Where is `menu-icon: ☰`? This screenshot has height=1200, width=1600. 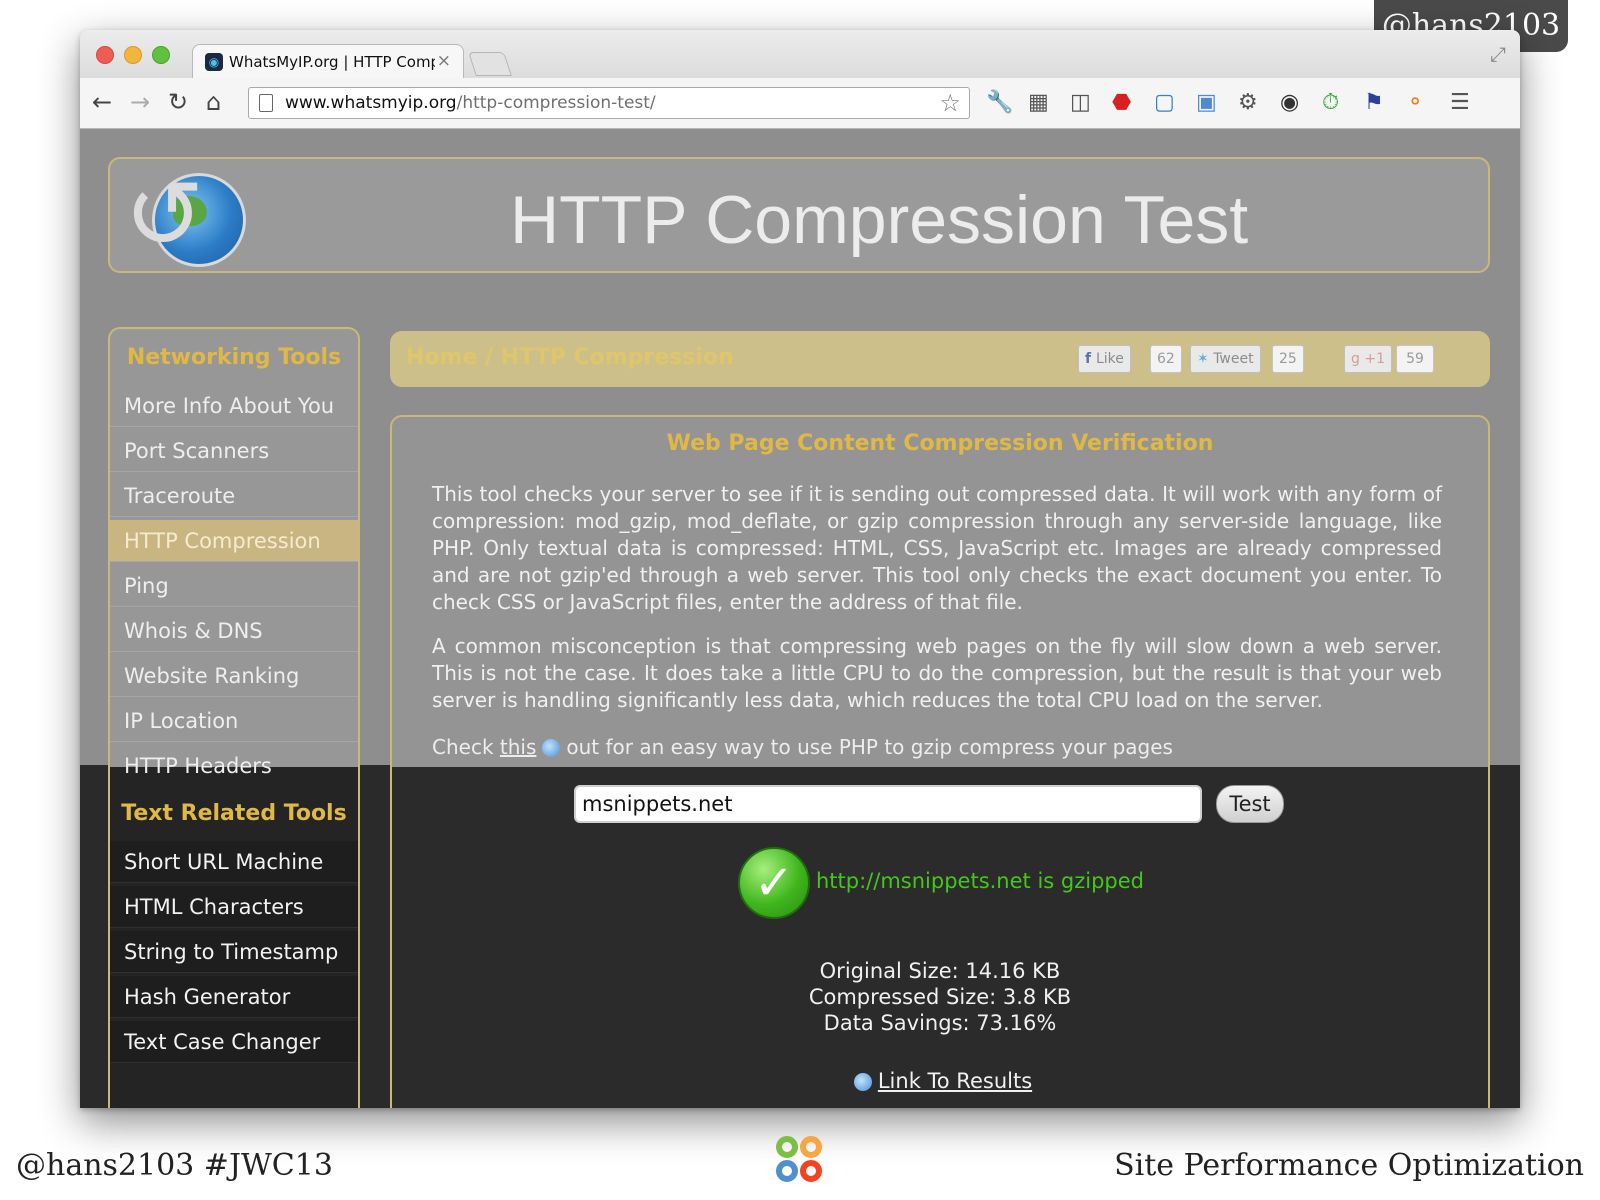
menu-icon: ☰ is located at coordinates (1460, 103).